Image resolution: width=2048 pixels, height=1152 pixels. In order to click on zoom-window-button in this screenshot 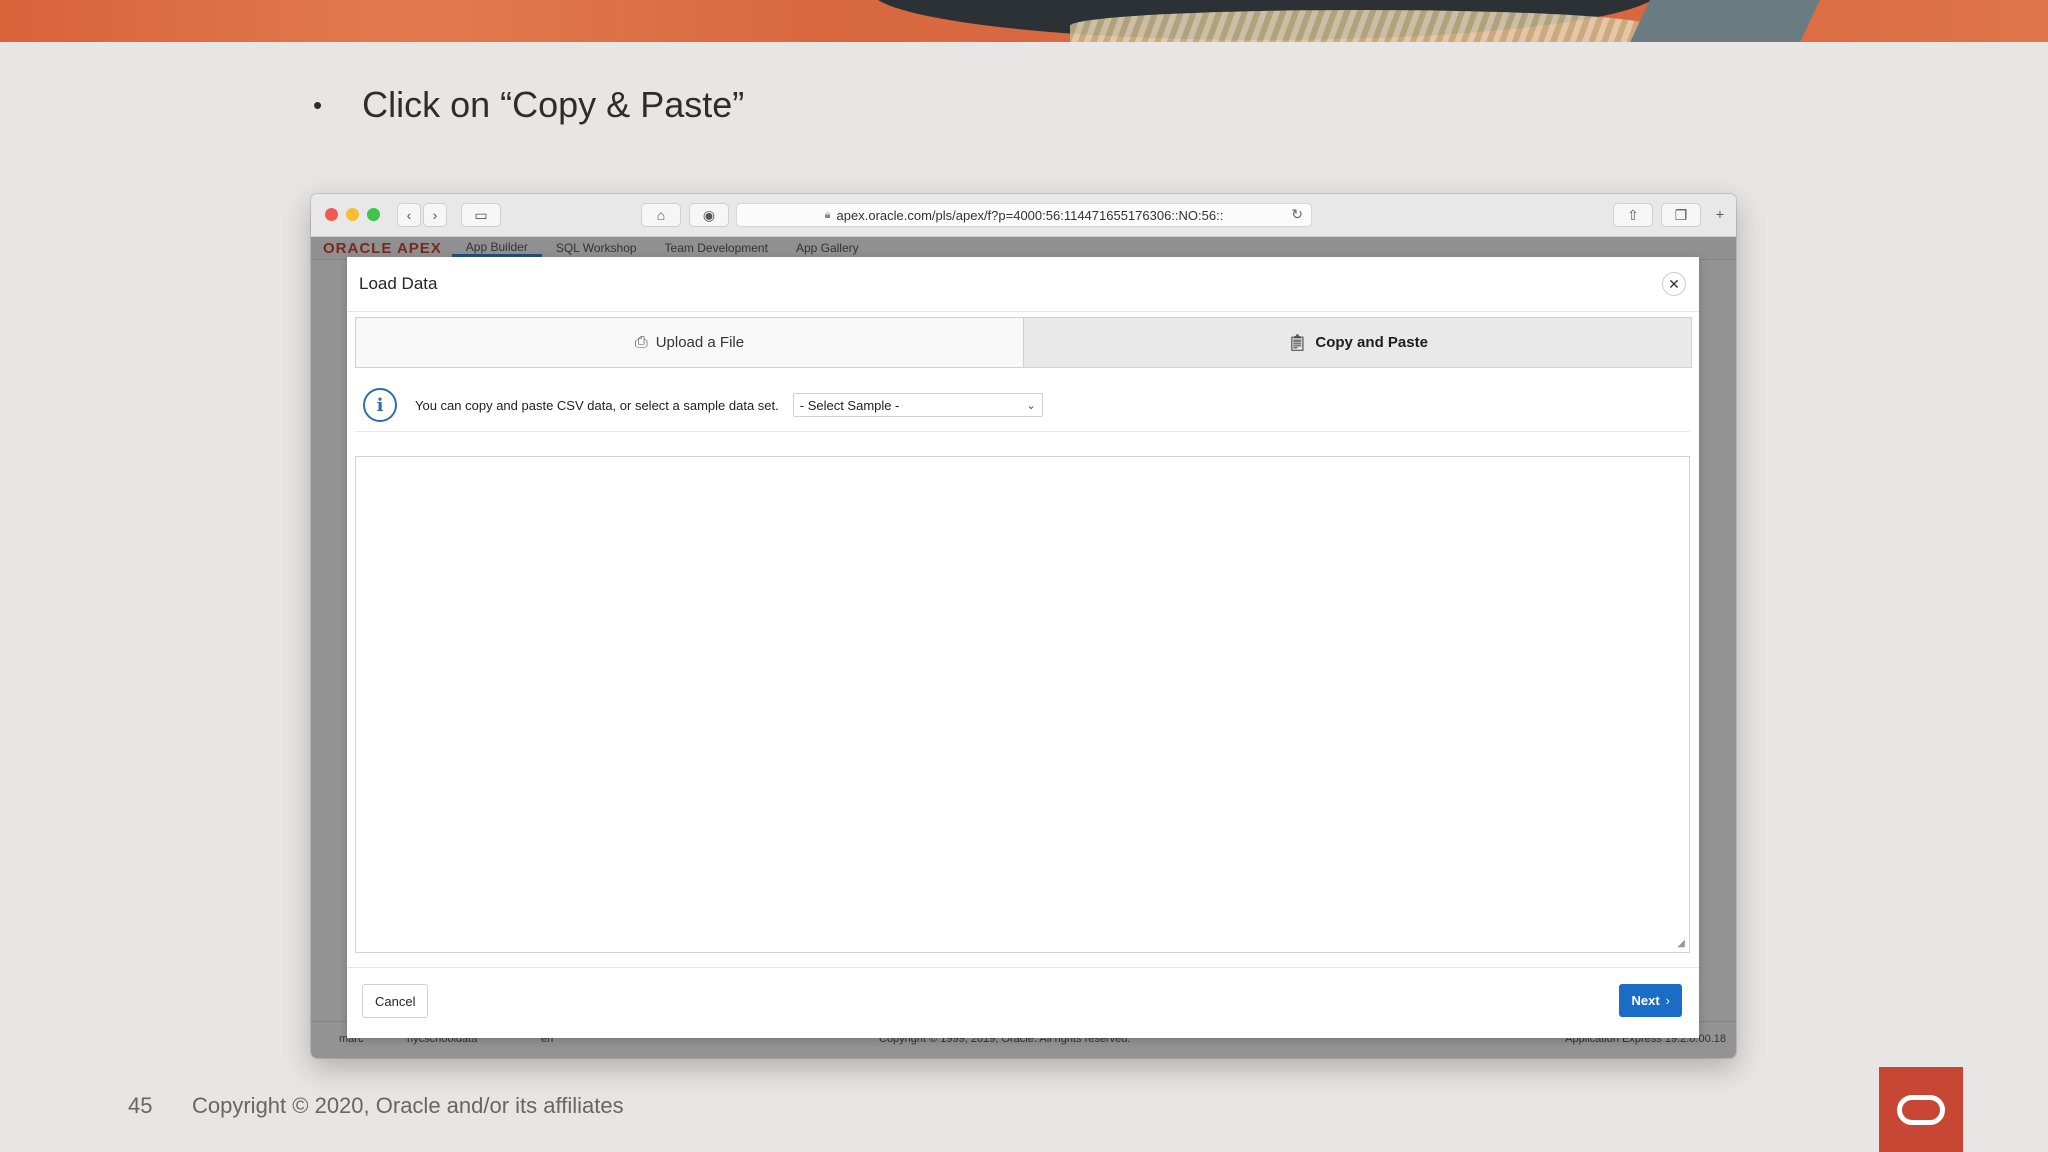, I will do `click(373, 214)`.